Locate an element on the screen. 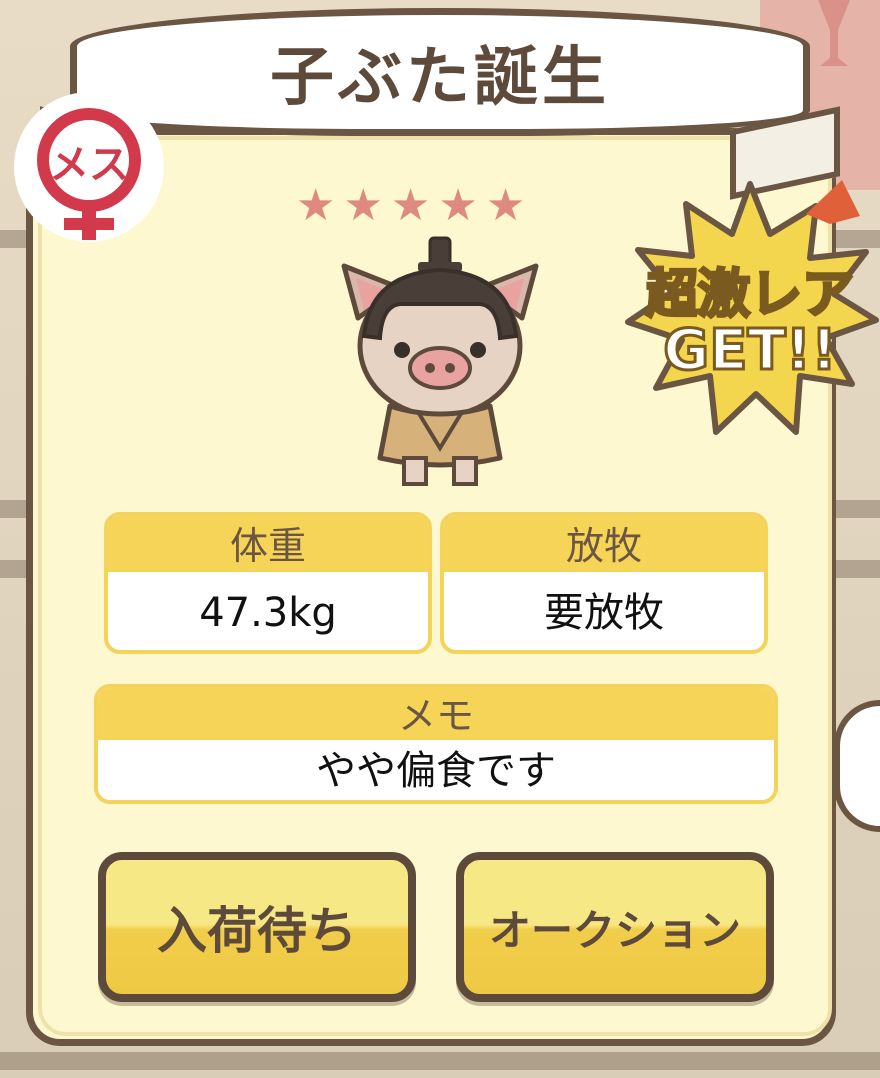 The image size is (880, 1078). weight-label: 体重 is located at coordinates (268, 544).